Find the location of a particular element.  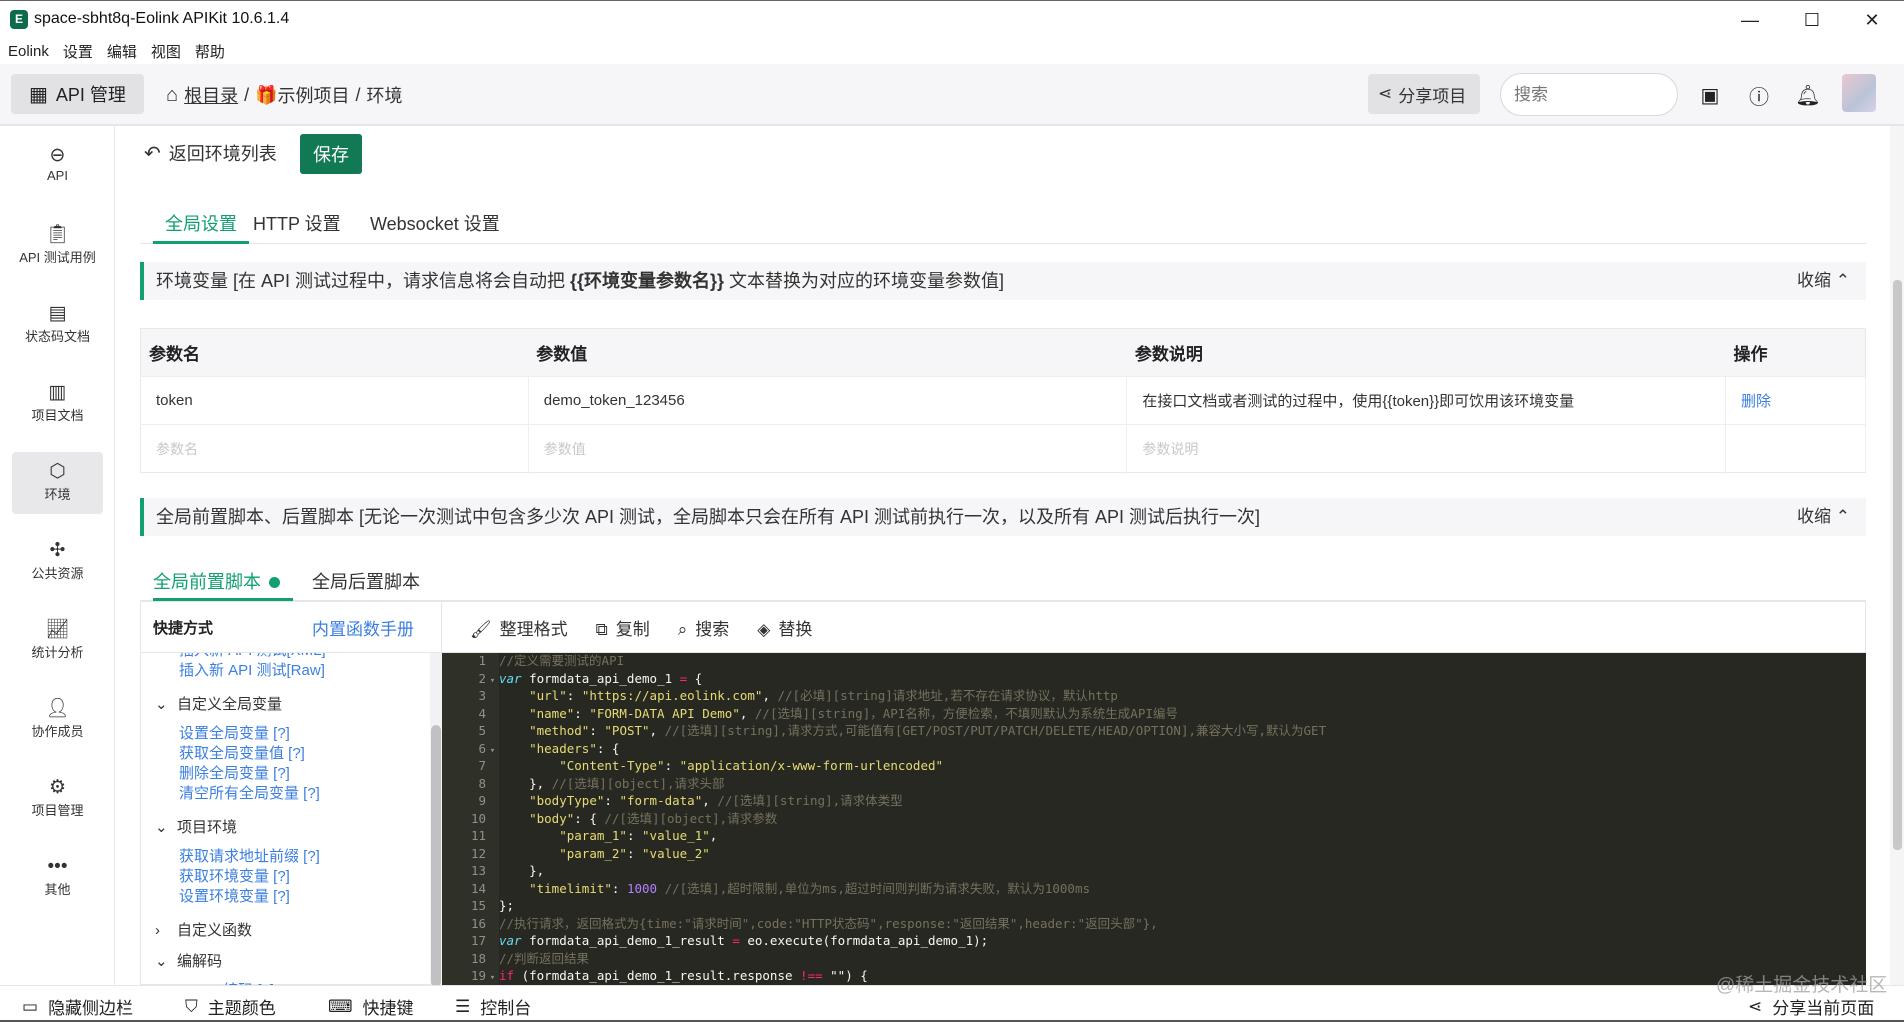

editor-toolbar-button: ◈ 替换 is located at coordinates (784, 627).